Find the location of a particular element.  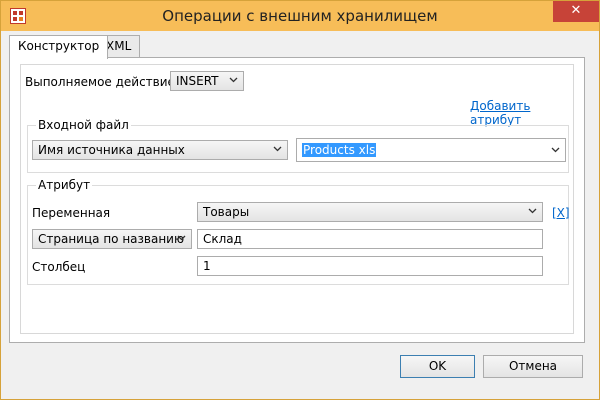

variable-select: Товары is located at coordinates (370, 212).